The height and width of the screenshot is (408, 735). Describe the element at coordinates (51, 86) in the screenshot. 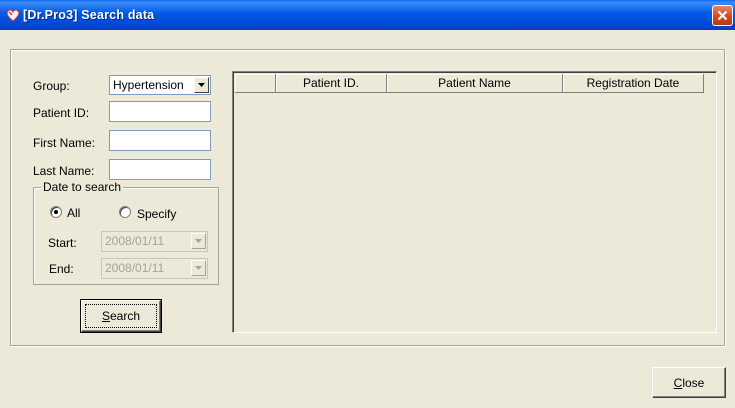

I see `group-label: Group:` at that location.